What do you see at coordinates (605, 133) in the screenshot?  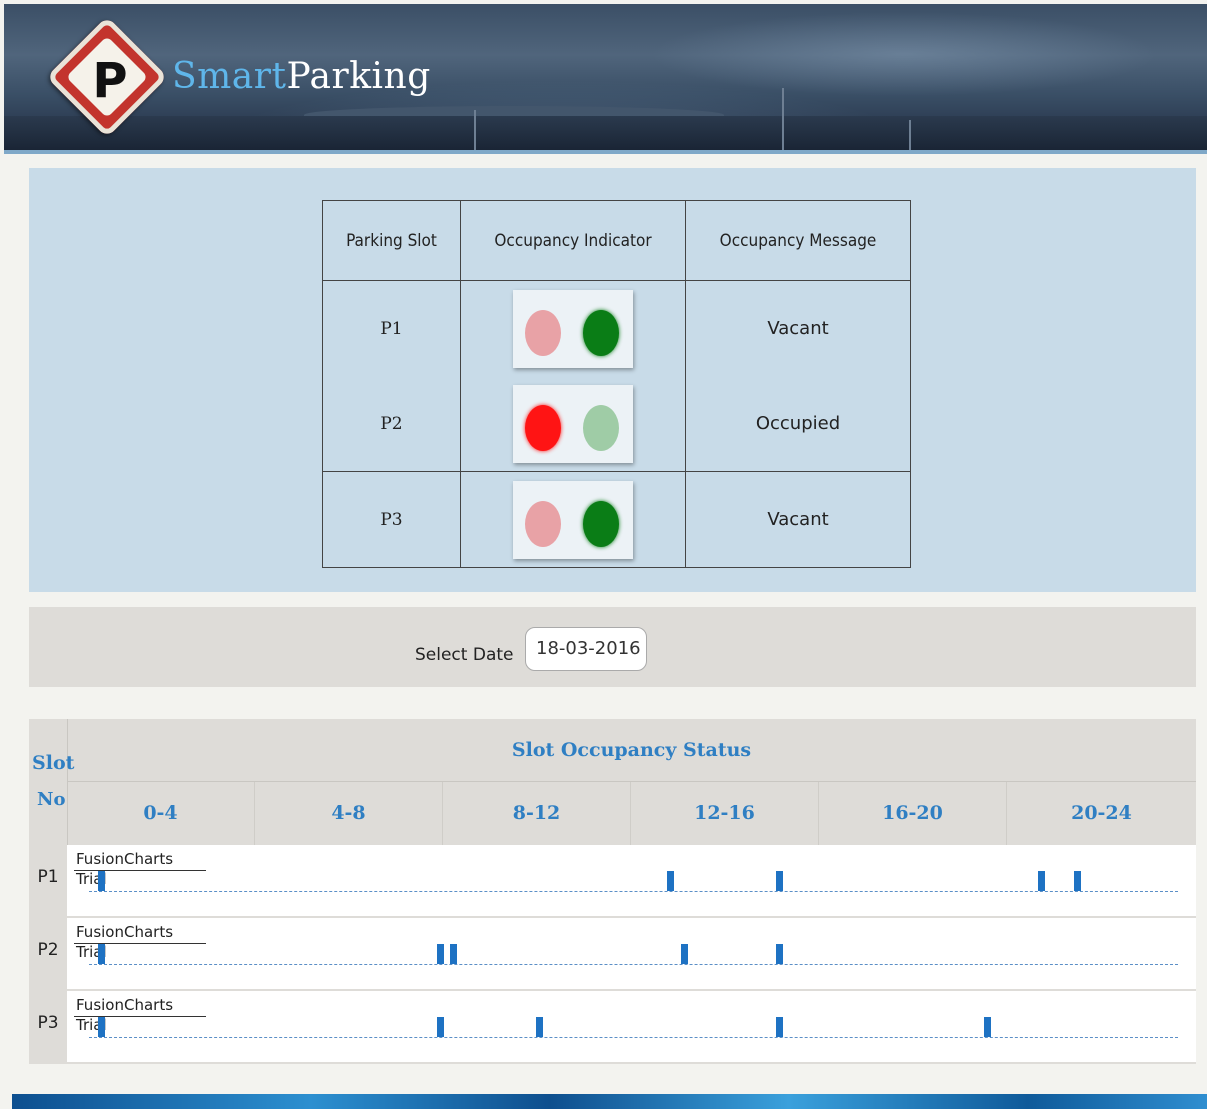 I see `header-ground` at bounding box center [605, 133].